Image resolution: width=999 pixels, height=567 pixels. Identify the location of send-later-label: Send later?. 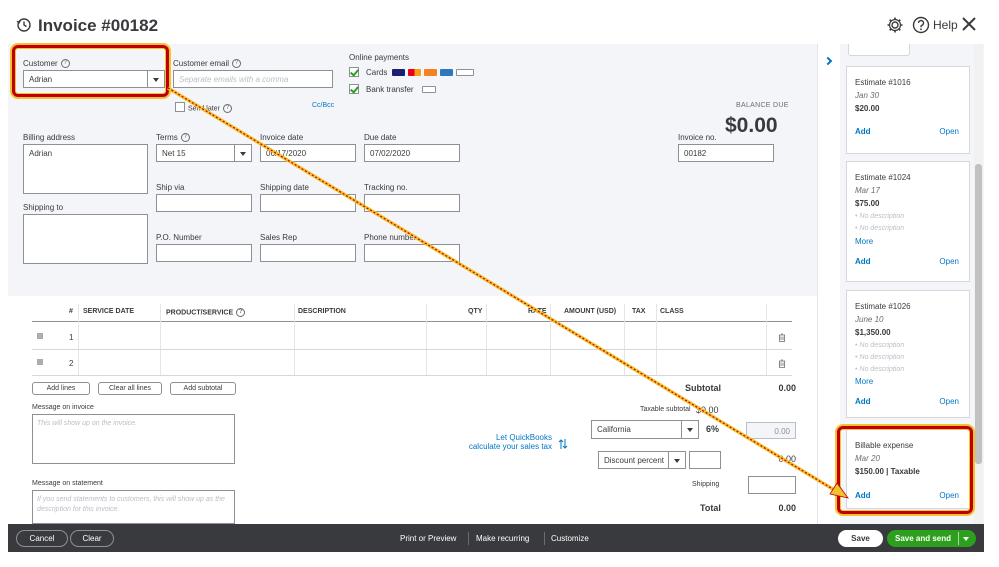
(210, 108).